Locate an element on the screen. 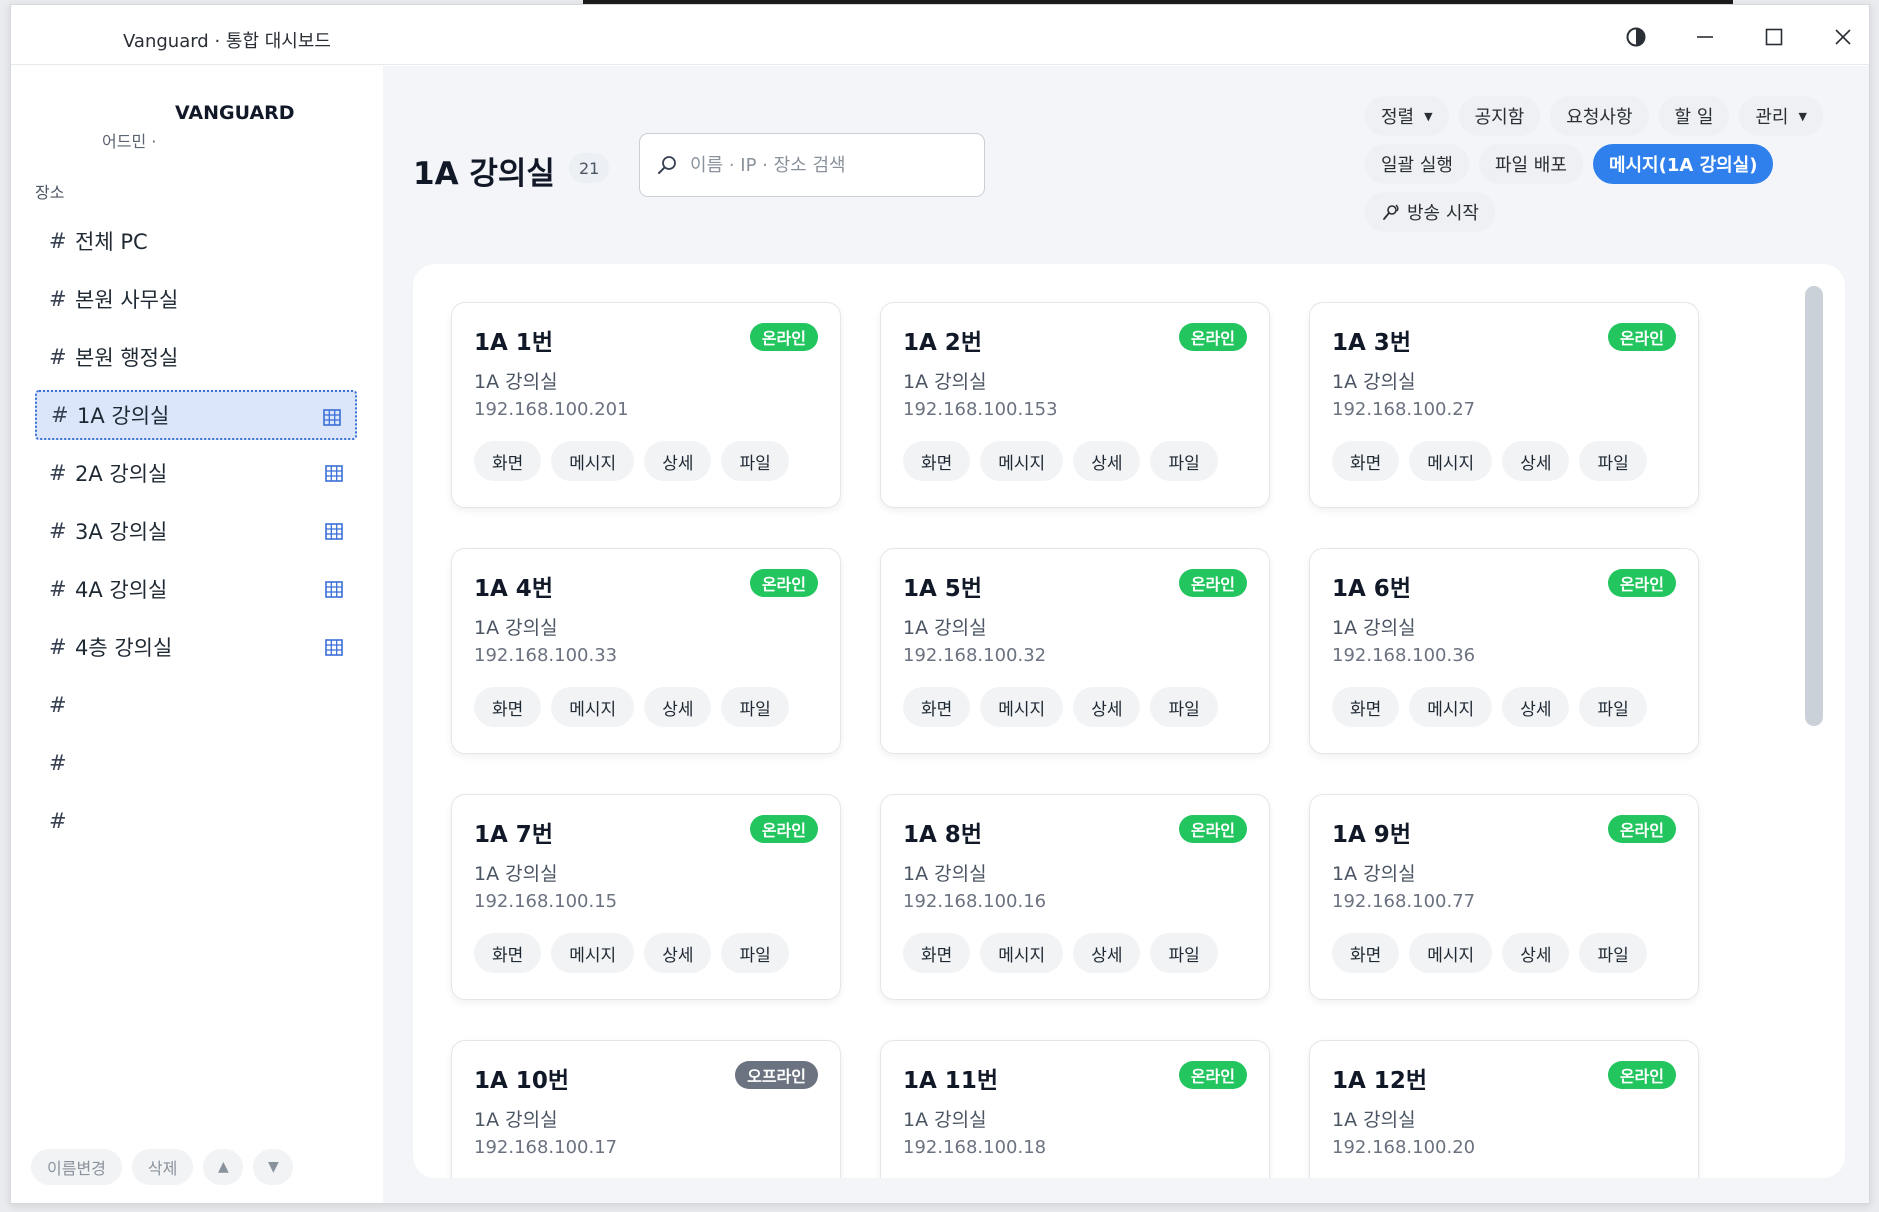 Image resolution: width=1879 pixels, height=1212 pixels. file-deploy-button: 파일 배포 is located at coordinates (1530, 164).